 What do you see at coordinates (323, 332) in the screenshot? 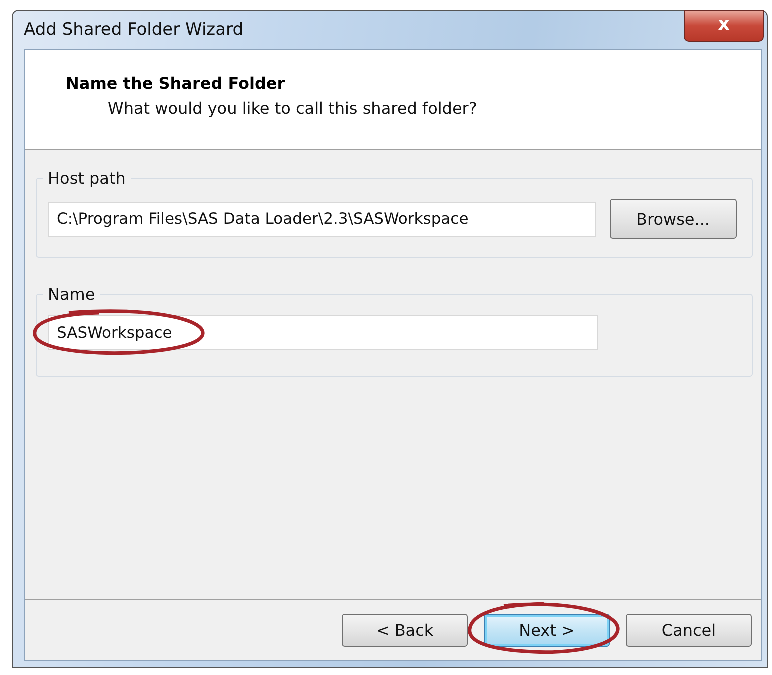
I see `name-field: SASWorkspace` at bounding box center [323, 332].